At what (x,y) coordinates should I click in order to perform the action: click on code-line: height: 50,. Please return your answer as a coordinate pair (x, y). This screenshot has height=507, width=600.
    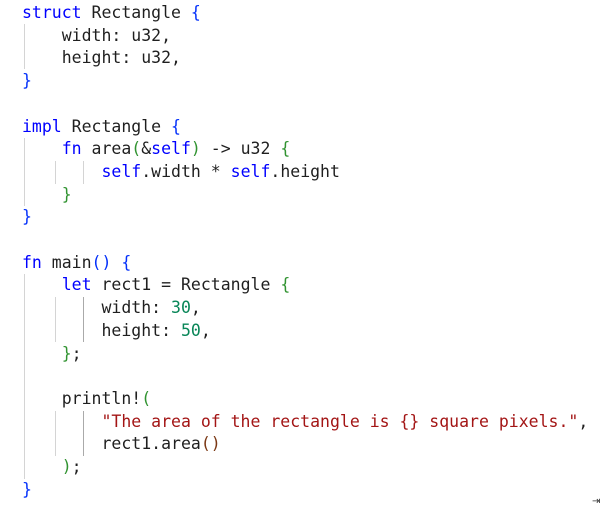
    Looking at the image, I should click on (116, 331).